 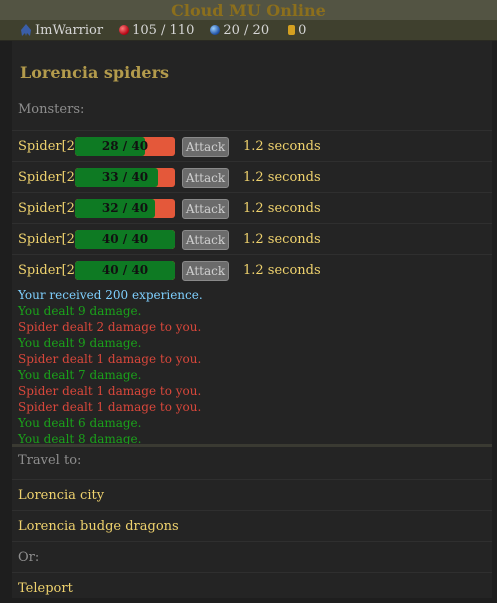 I want to click on player-info: ImWarrior, so click(x=61, y=30).